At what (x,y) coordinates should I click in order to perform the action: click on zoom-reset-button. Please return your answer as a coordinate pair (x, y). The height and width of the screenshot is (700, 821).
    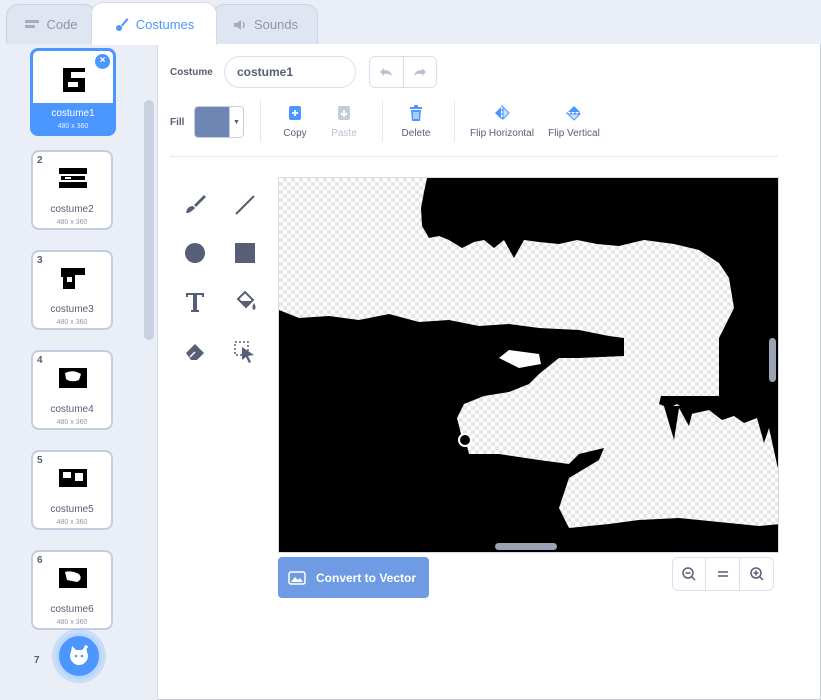
    Looking at the image, I should click on (723, 574).